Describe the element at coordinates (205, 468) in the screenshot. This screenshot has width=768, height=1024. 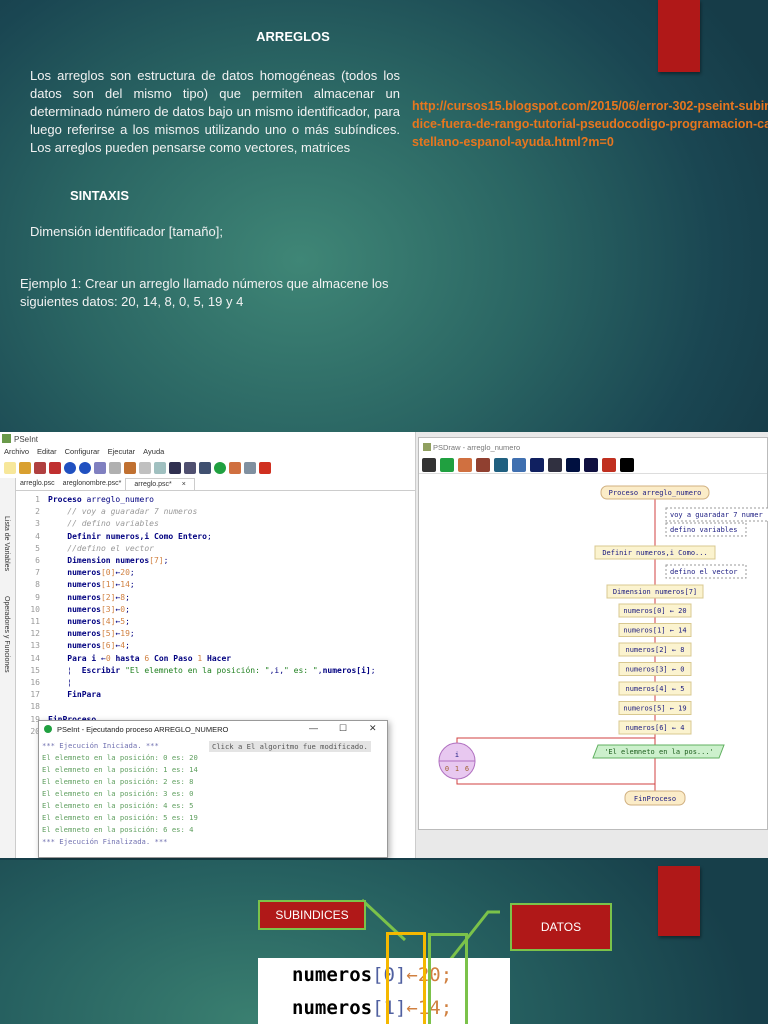
I see `replace-icon` at that location.